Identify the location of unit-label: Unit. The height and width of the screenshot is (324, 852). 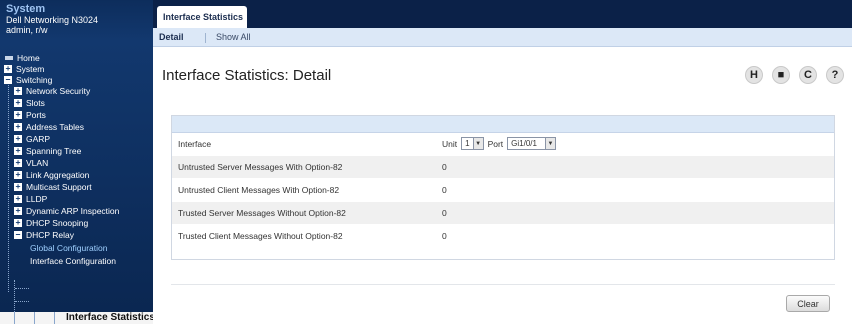
(450, 143).